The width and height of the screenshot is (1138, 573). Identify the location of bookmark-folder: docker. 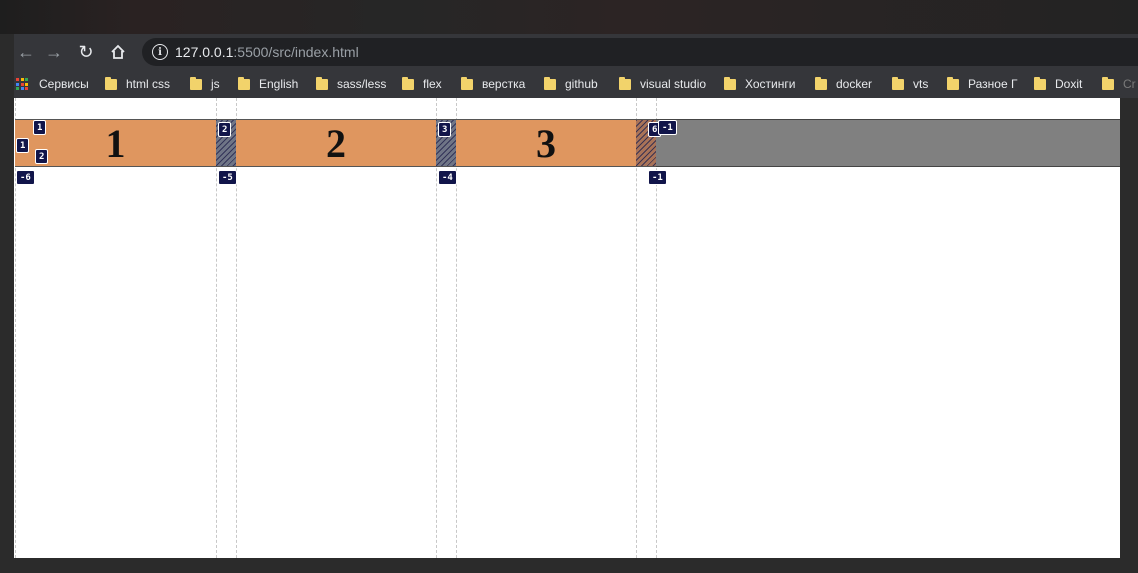
(843, 84).